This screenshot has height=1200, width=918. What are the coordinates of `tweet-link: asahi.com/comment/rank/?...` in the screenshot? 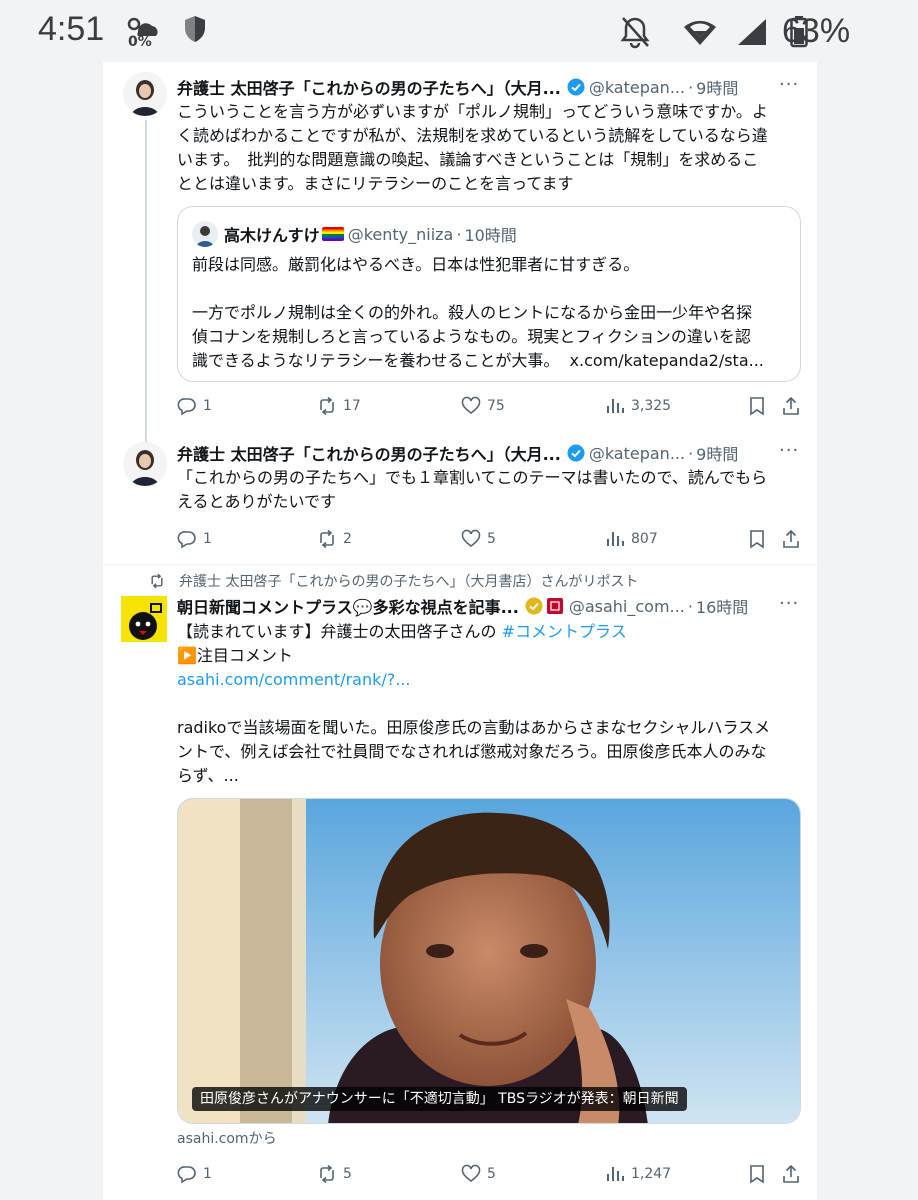 It's located at (473, 680).